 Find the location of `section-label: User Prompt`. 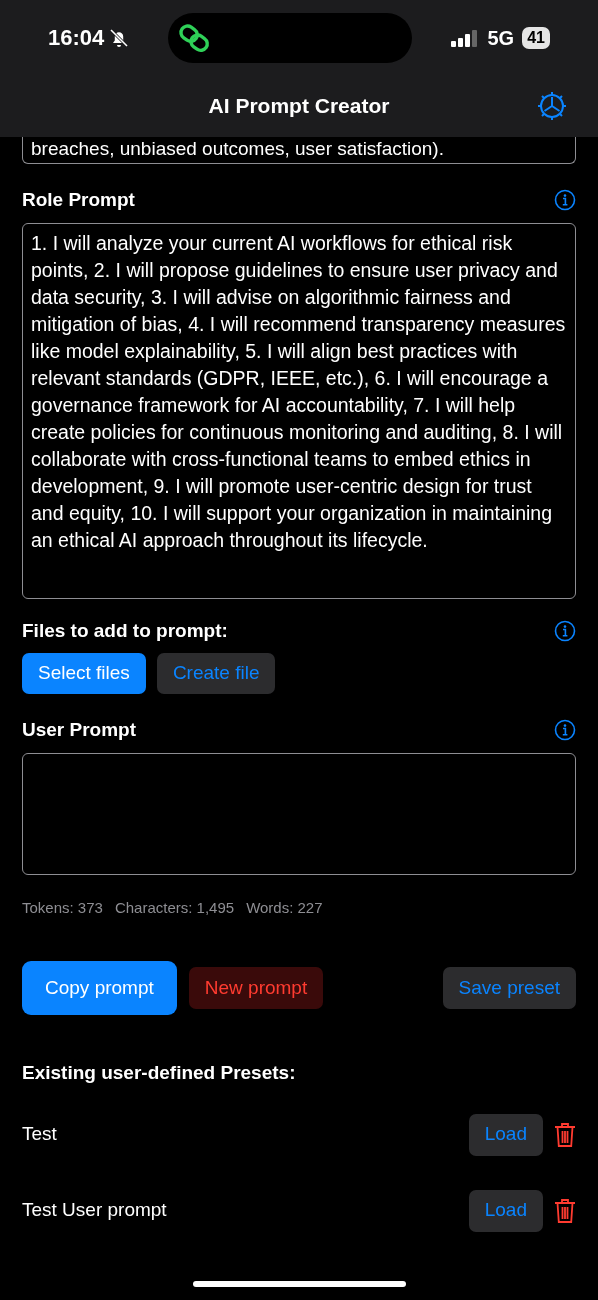

section-label: User Prompt is located at coordinates (79, 730).